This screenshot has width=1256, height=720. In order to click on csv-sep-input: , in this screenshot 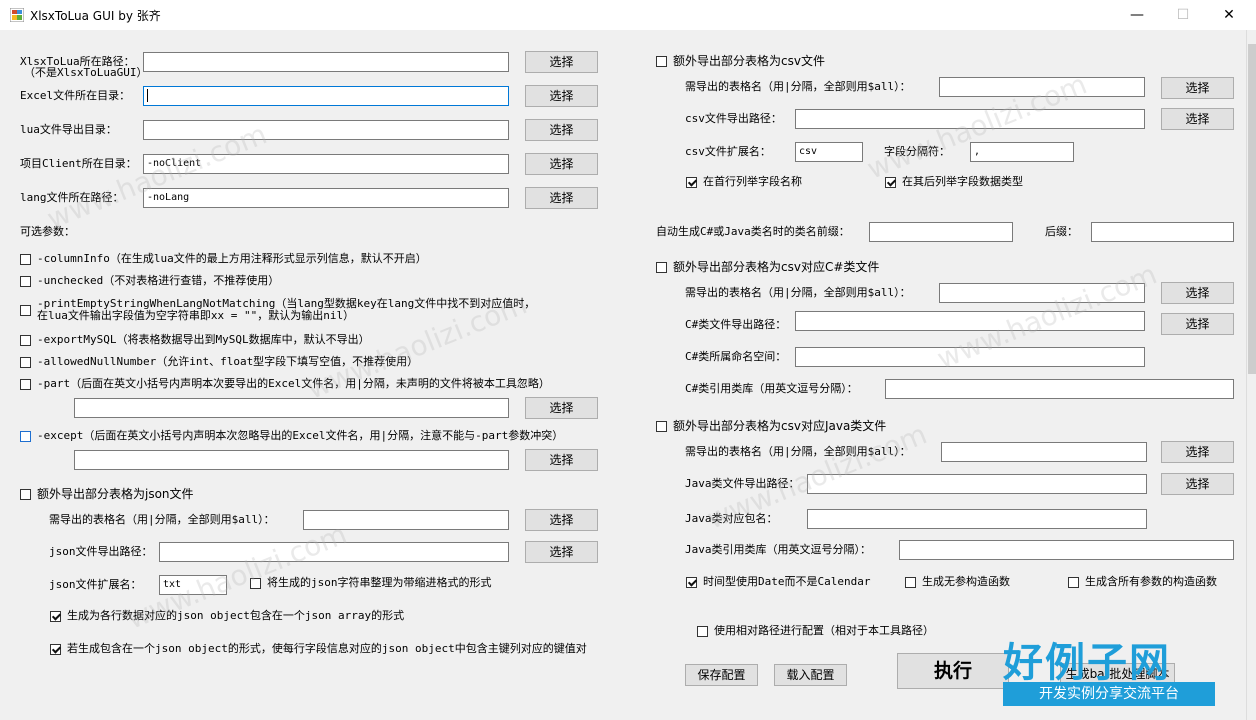, I will do `click(1022, 152)`.